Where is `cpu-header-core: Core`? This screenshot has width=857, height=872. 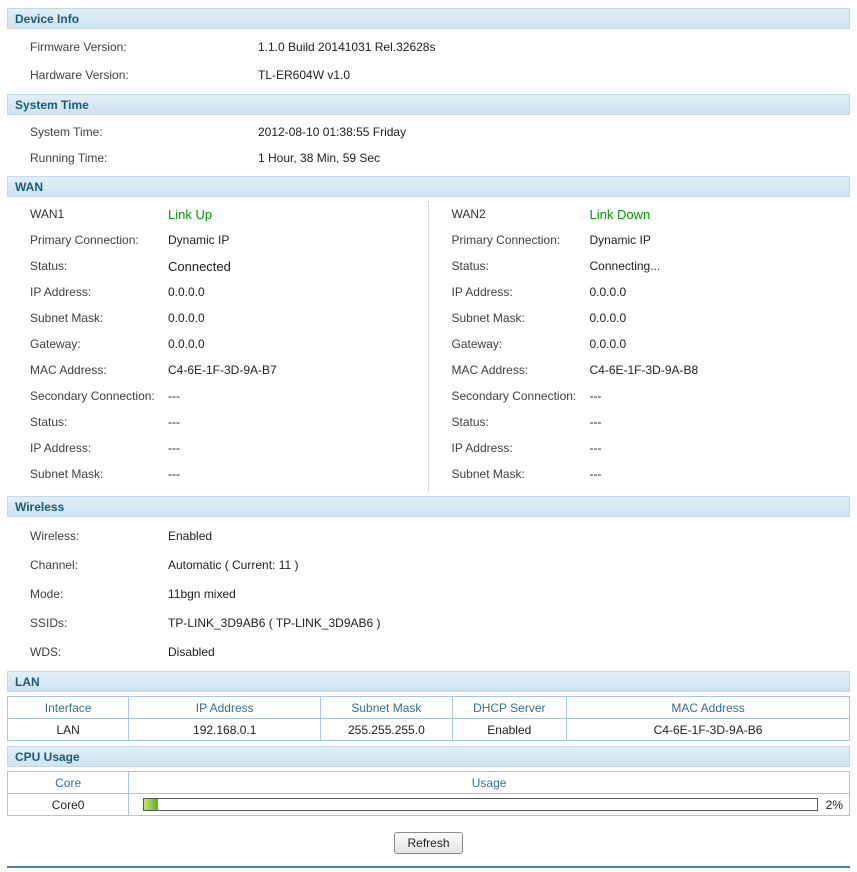
cpu-header-core: Core is located at coordinates (68, 782).